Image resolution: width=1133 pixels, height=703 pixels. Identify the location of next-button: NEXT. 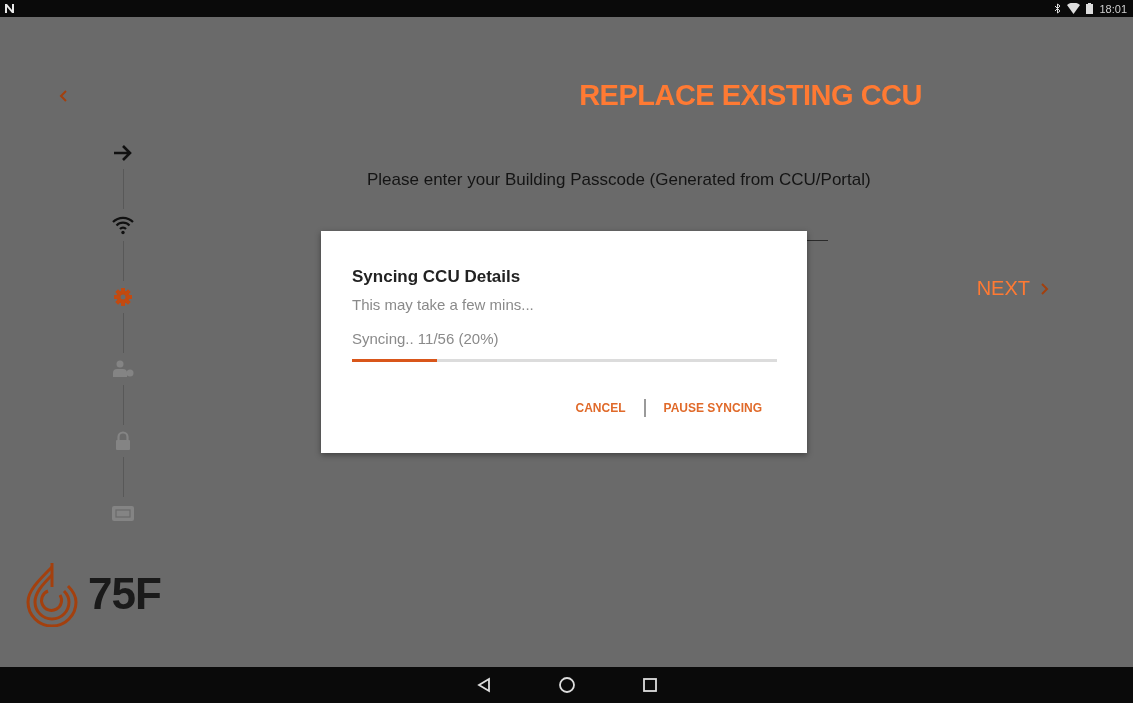
(1012, 288).